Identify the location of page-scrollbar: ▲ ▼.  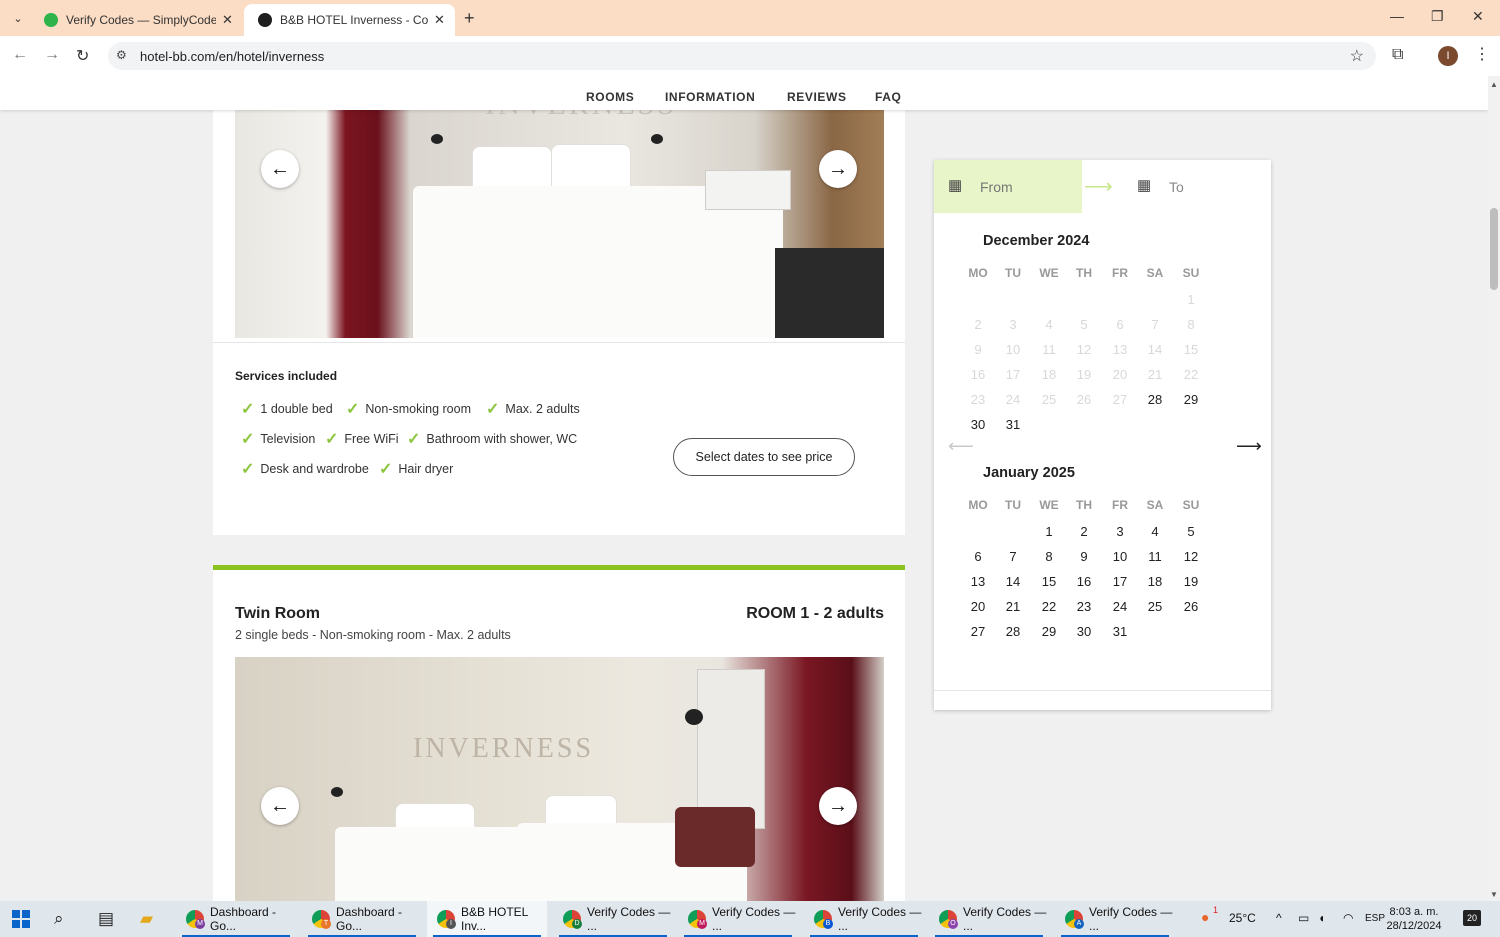
(1494, 488).